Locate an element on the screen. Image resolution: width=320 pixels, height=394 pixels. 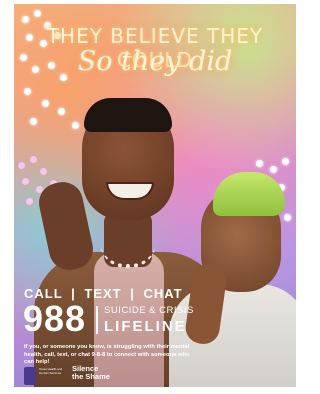
headline-line-2: So they did is located at coordinates (155, 61).